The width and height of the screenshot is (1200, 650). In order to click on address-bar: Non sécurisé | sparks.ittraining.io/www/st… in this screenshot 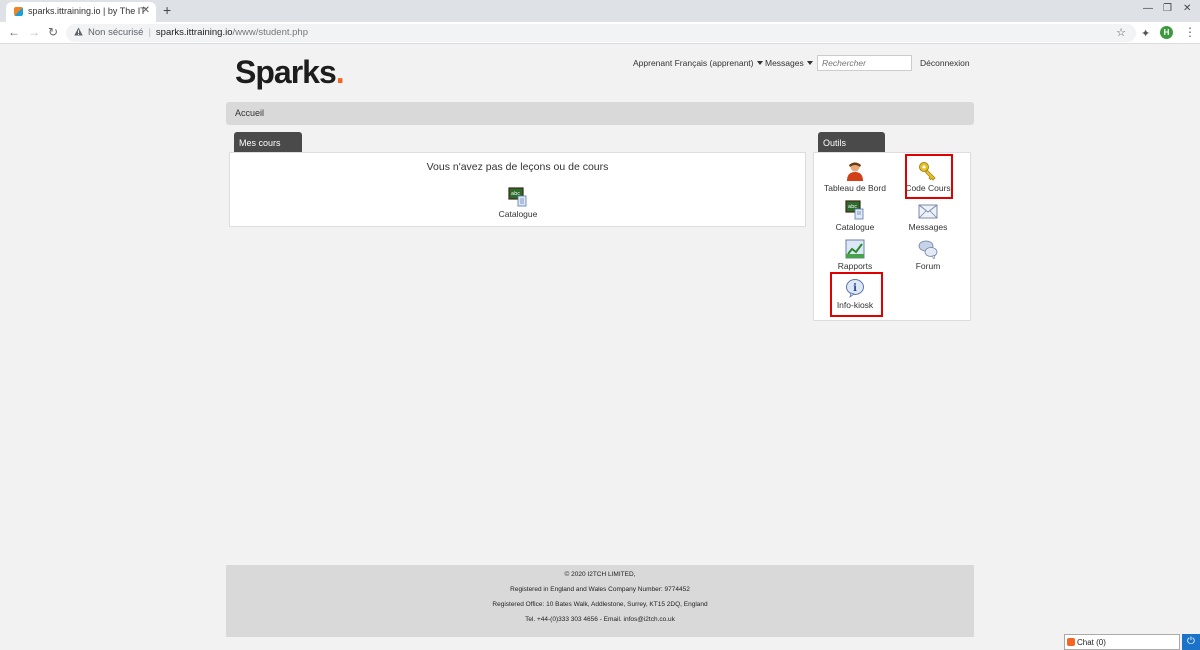, I will do `click(601, 33)`.